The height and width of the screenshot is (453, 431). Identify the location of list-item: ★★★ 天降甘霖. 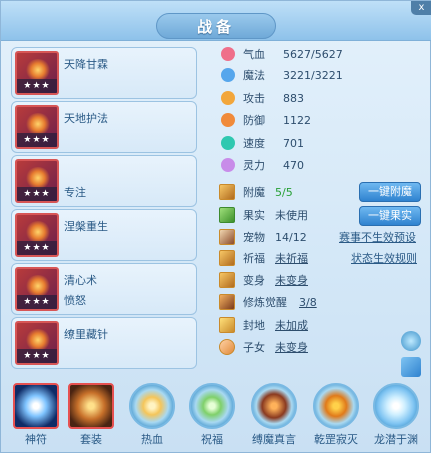
(104, 73).